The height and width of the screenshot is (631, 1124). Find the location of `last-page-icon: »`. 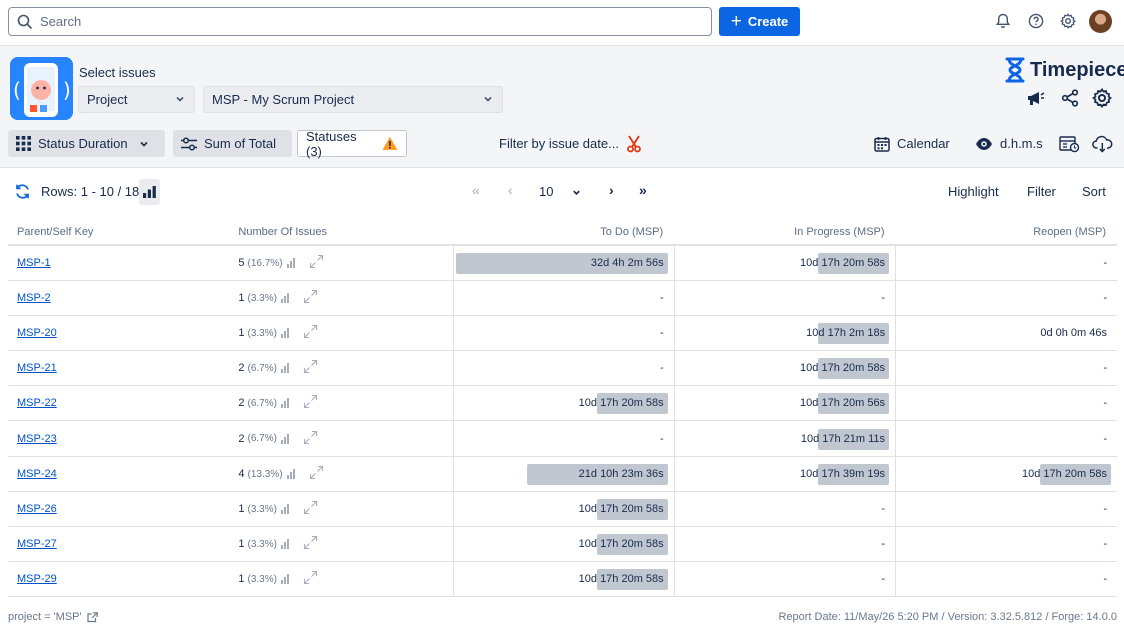

last-page-icon: » is located at coordinates (643, 190).